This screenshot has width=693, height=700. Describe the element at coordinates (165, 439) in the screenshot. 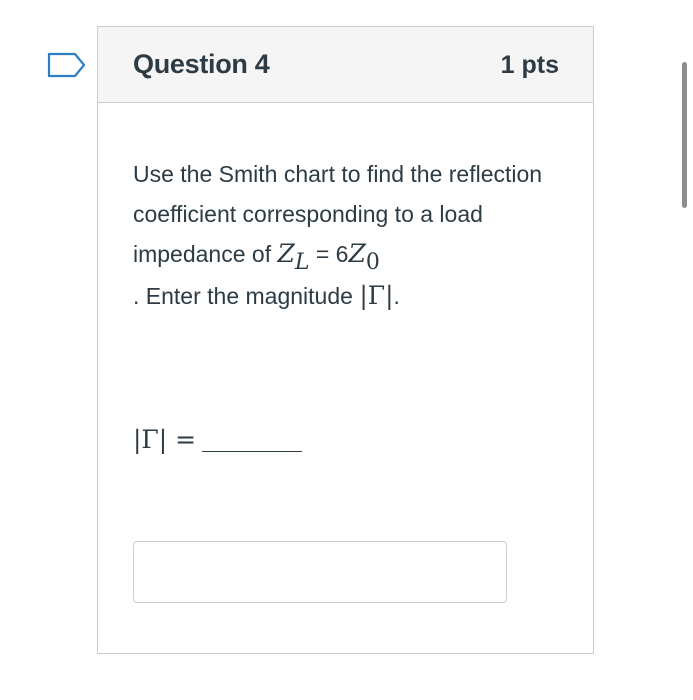

I see `answer-label-text: |Γ| =` at that location.